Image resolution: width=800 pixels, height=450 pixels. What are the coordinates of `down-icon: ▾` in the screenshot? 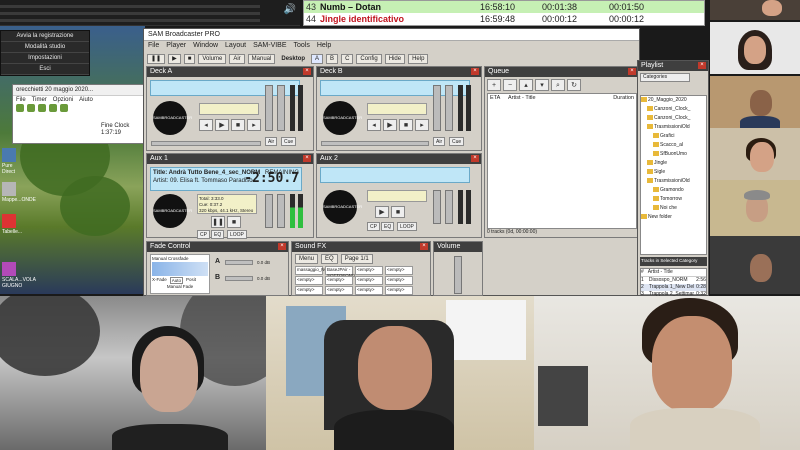 It's located at (542, 85).